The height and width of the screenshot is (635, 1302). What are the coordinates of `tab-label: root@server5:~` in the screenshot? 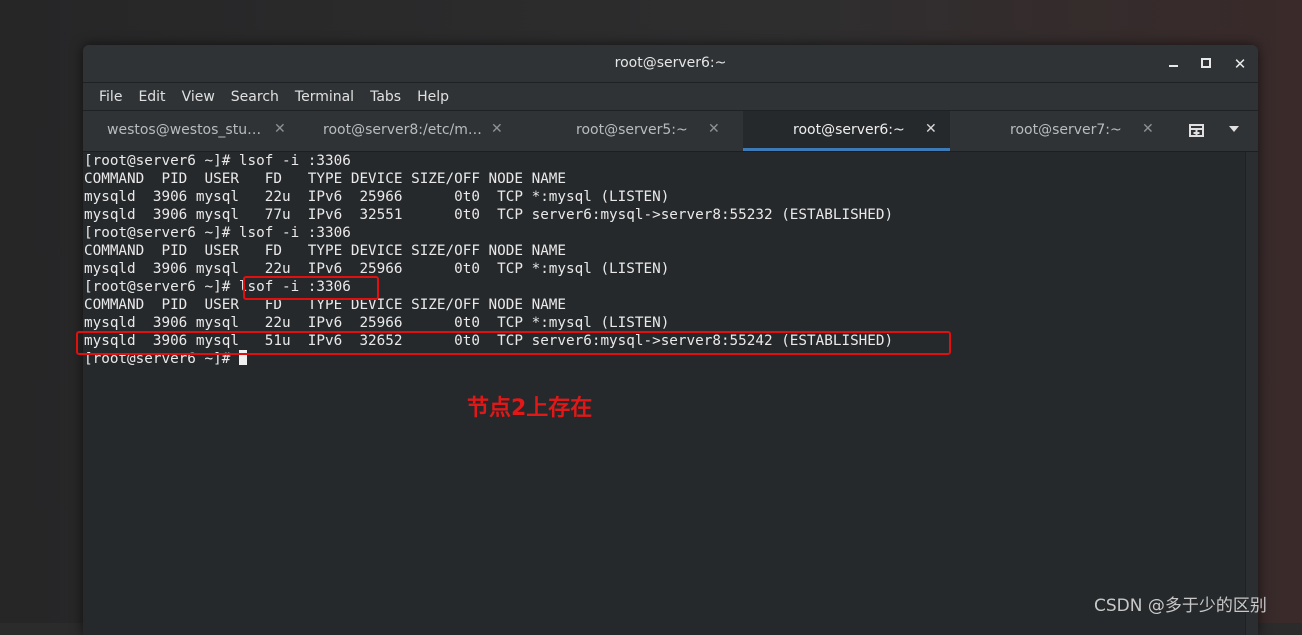 It's located at (632, 130).